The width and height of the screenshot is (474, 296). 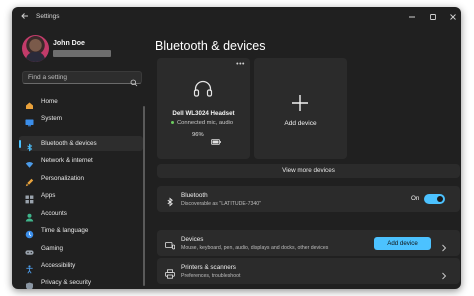 I want to click on sidebar-item-privacy-security: Privacy & security, so click(x=81, y=282).